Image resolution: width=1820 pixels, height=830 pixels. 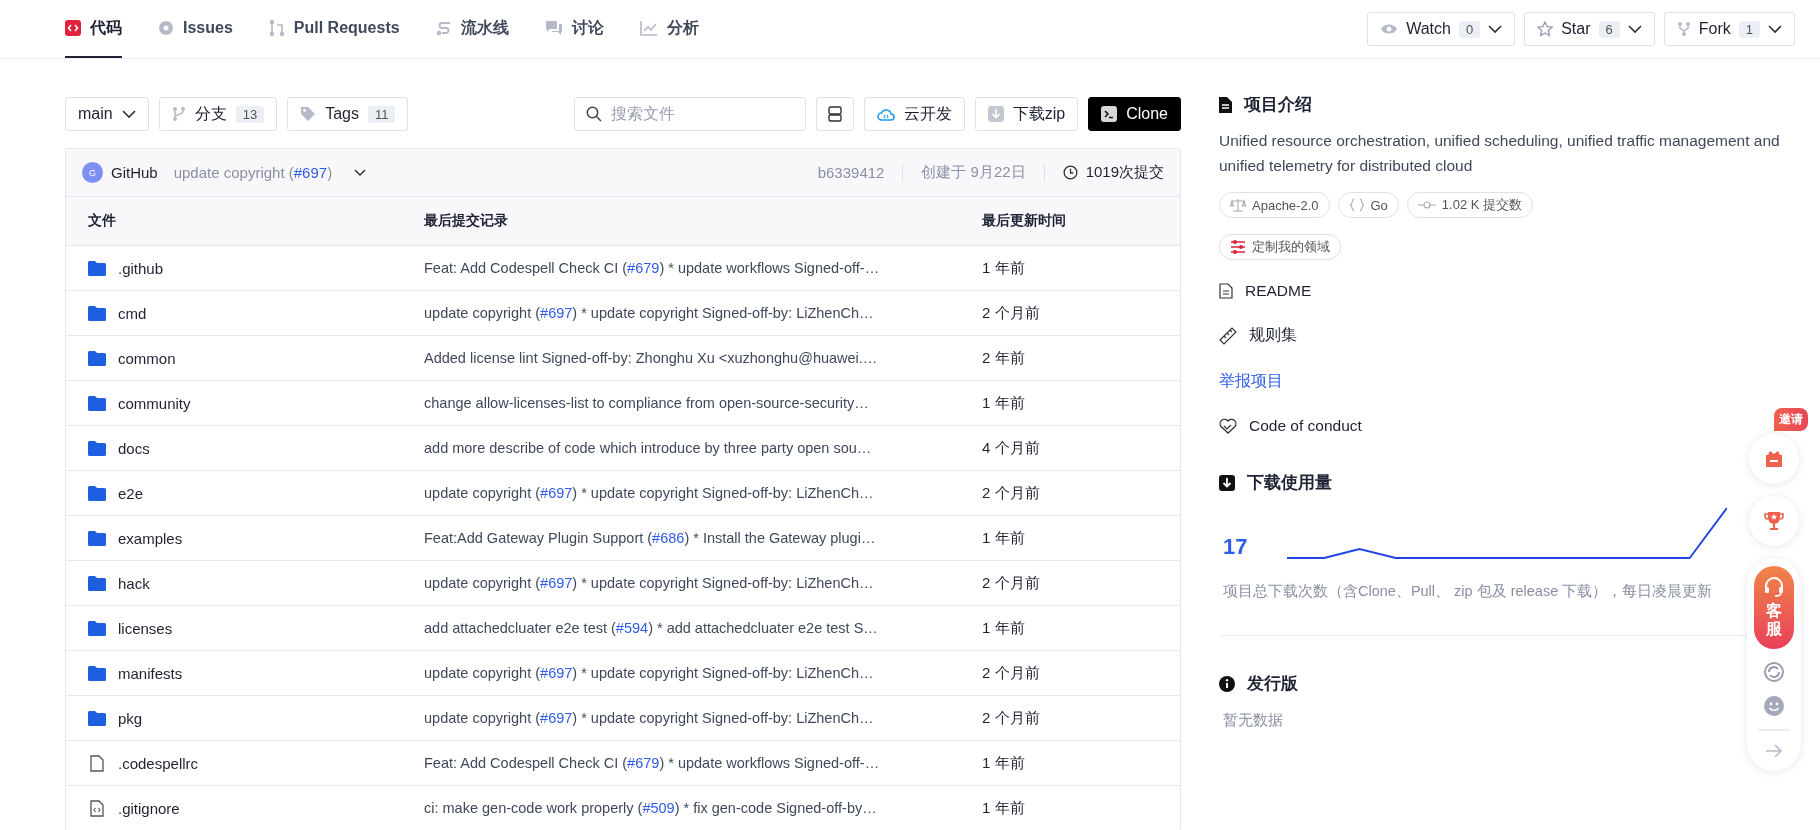 What do you see at coordinates (668, 538) in the screenshot?
I see `pull-request-link: #686` at bounding box center [668, 538].